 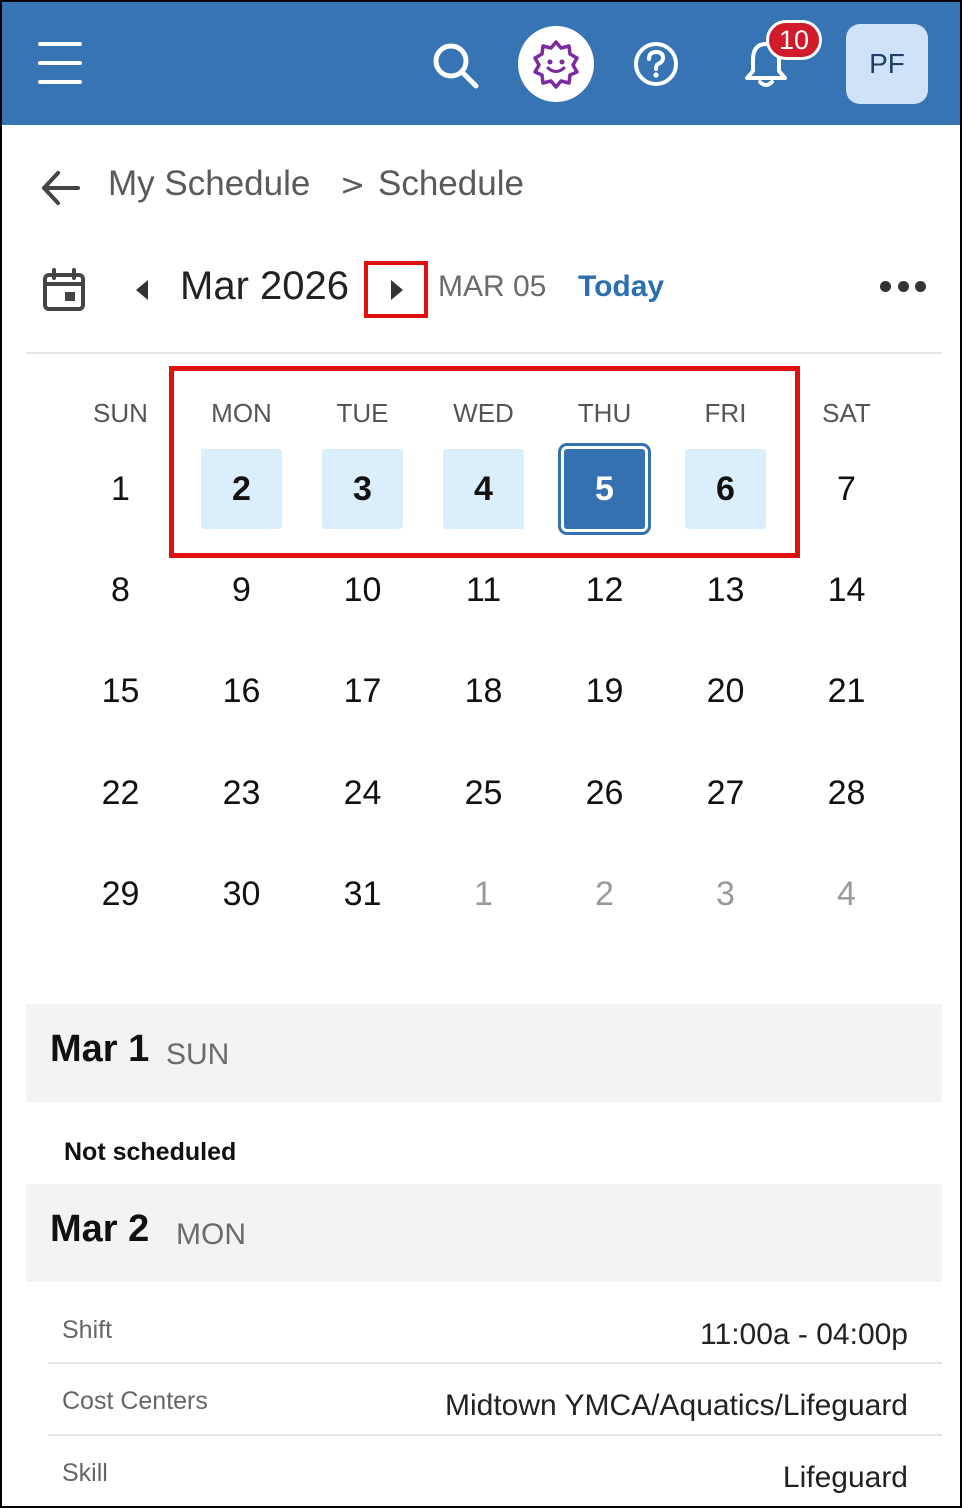 I want to click on menu-icon, so click(x=60, y=63).